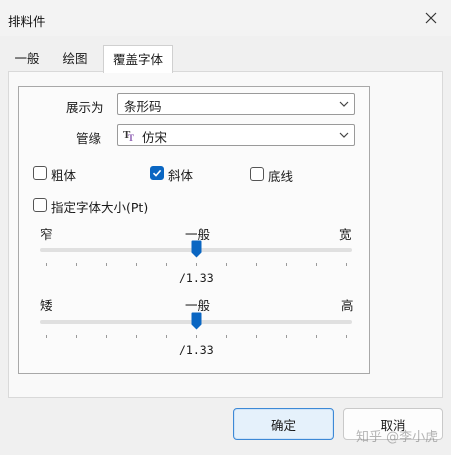  I want to click on bold-label: 粗体, so click(64, 175).